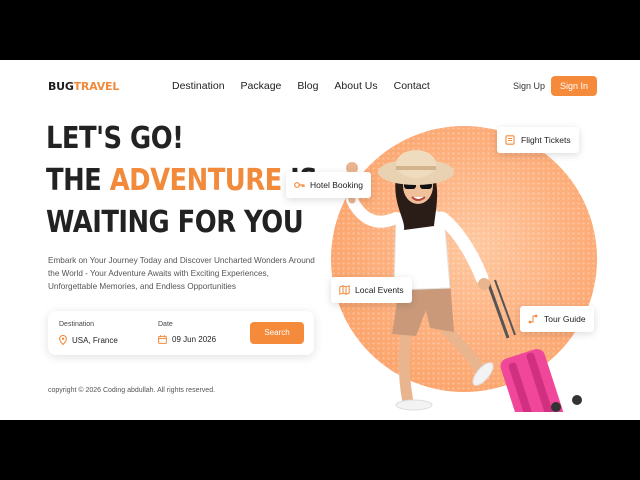  I want to click on logo-part2: TRAVEL, so click(96, 86).